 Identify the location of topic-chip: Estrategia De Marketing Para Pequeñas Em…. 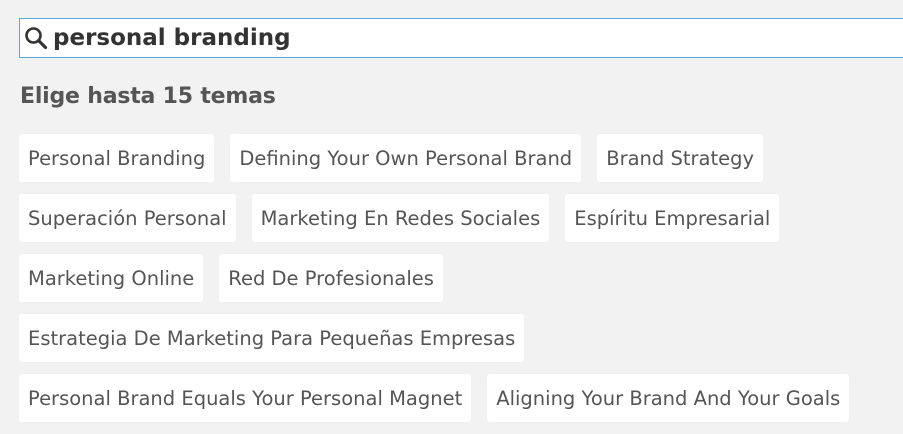
(272, 338).